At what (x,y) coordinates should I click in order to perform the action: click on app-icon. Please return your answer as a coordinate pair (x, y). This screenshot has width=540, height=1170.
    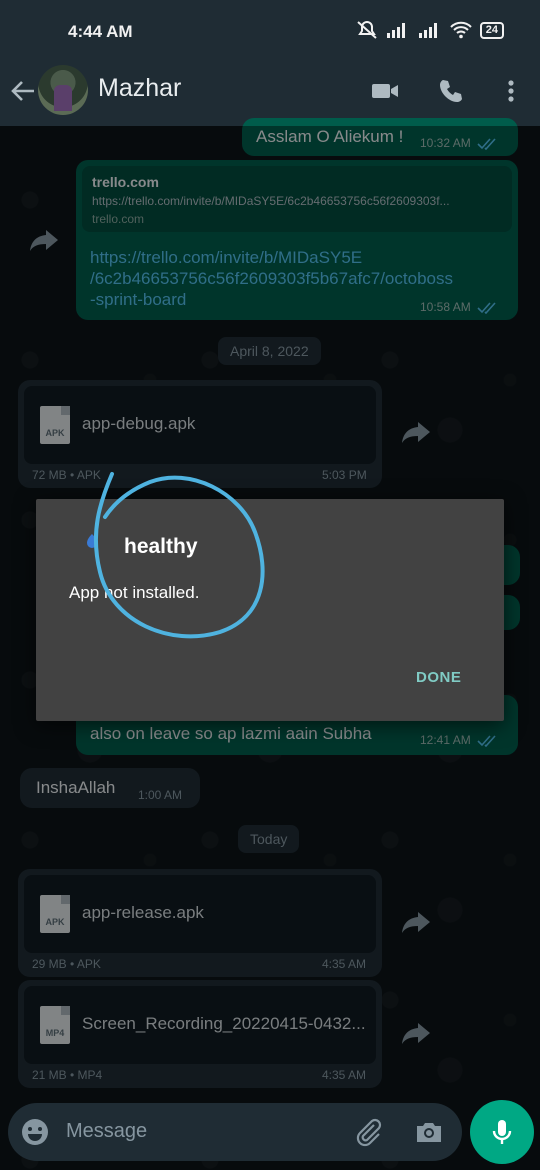
    Looking at the image, I should click on (92, 541).